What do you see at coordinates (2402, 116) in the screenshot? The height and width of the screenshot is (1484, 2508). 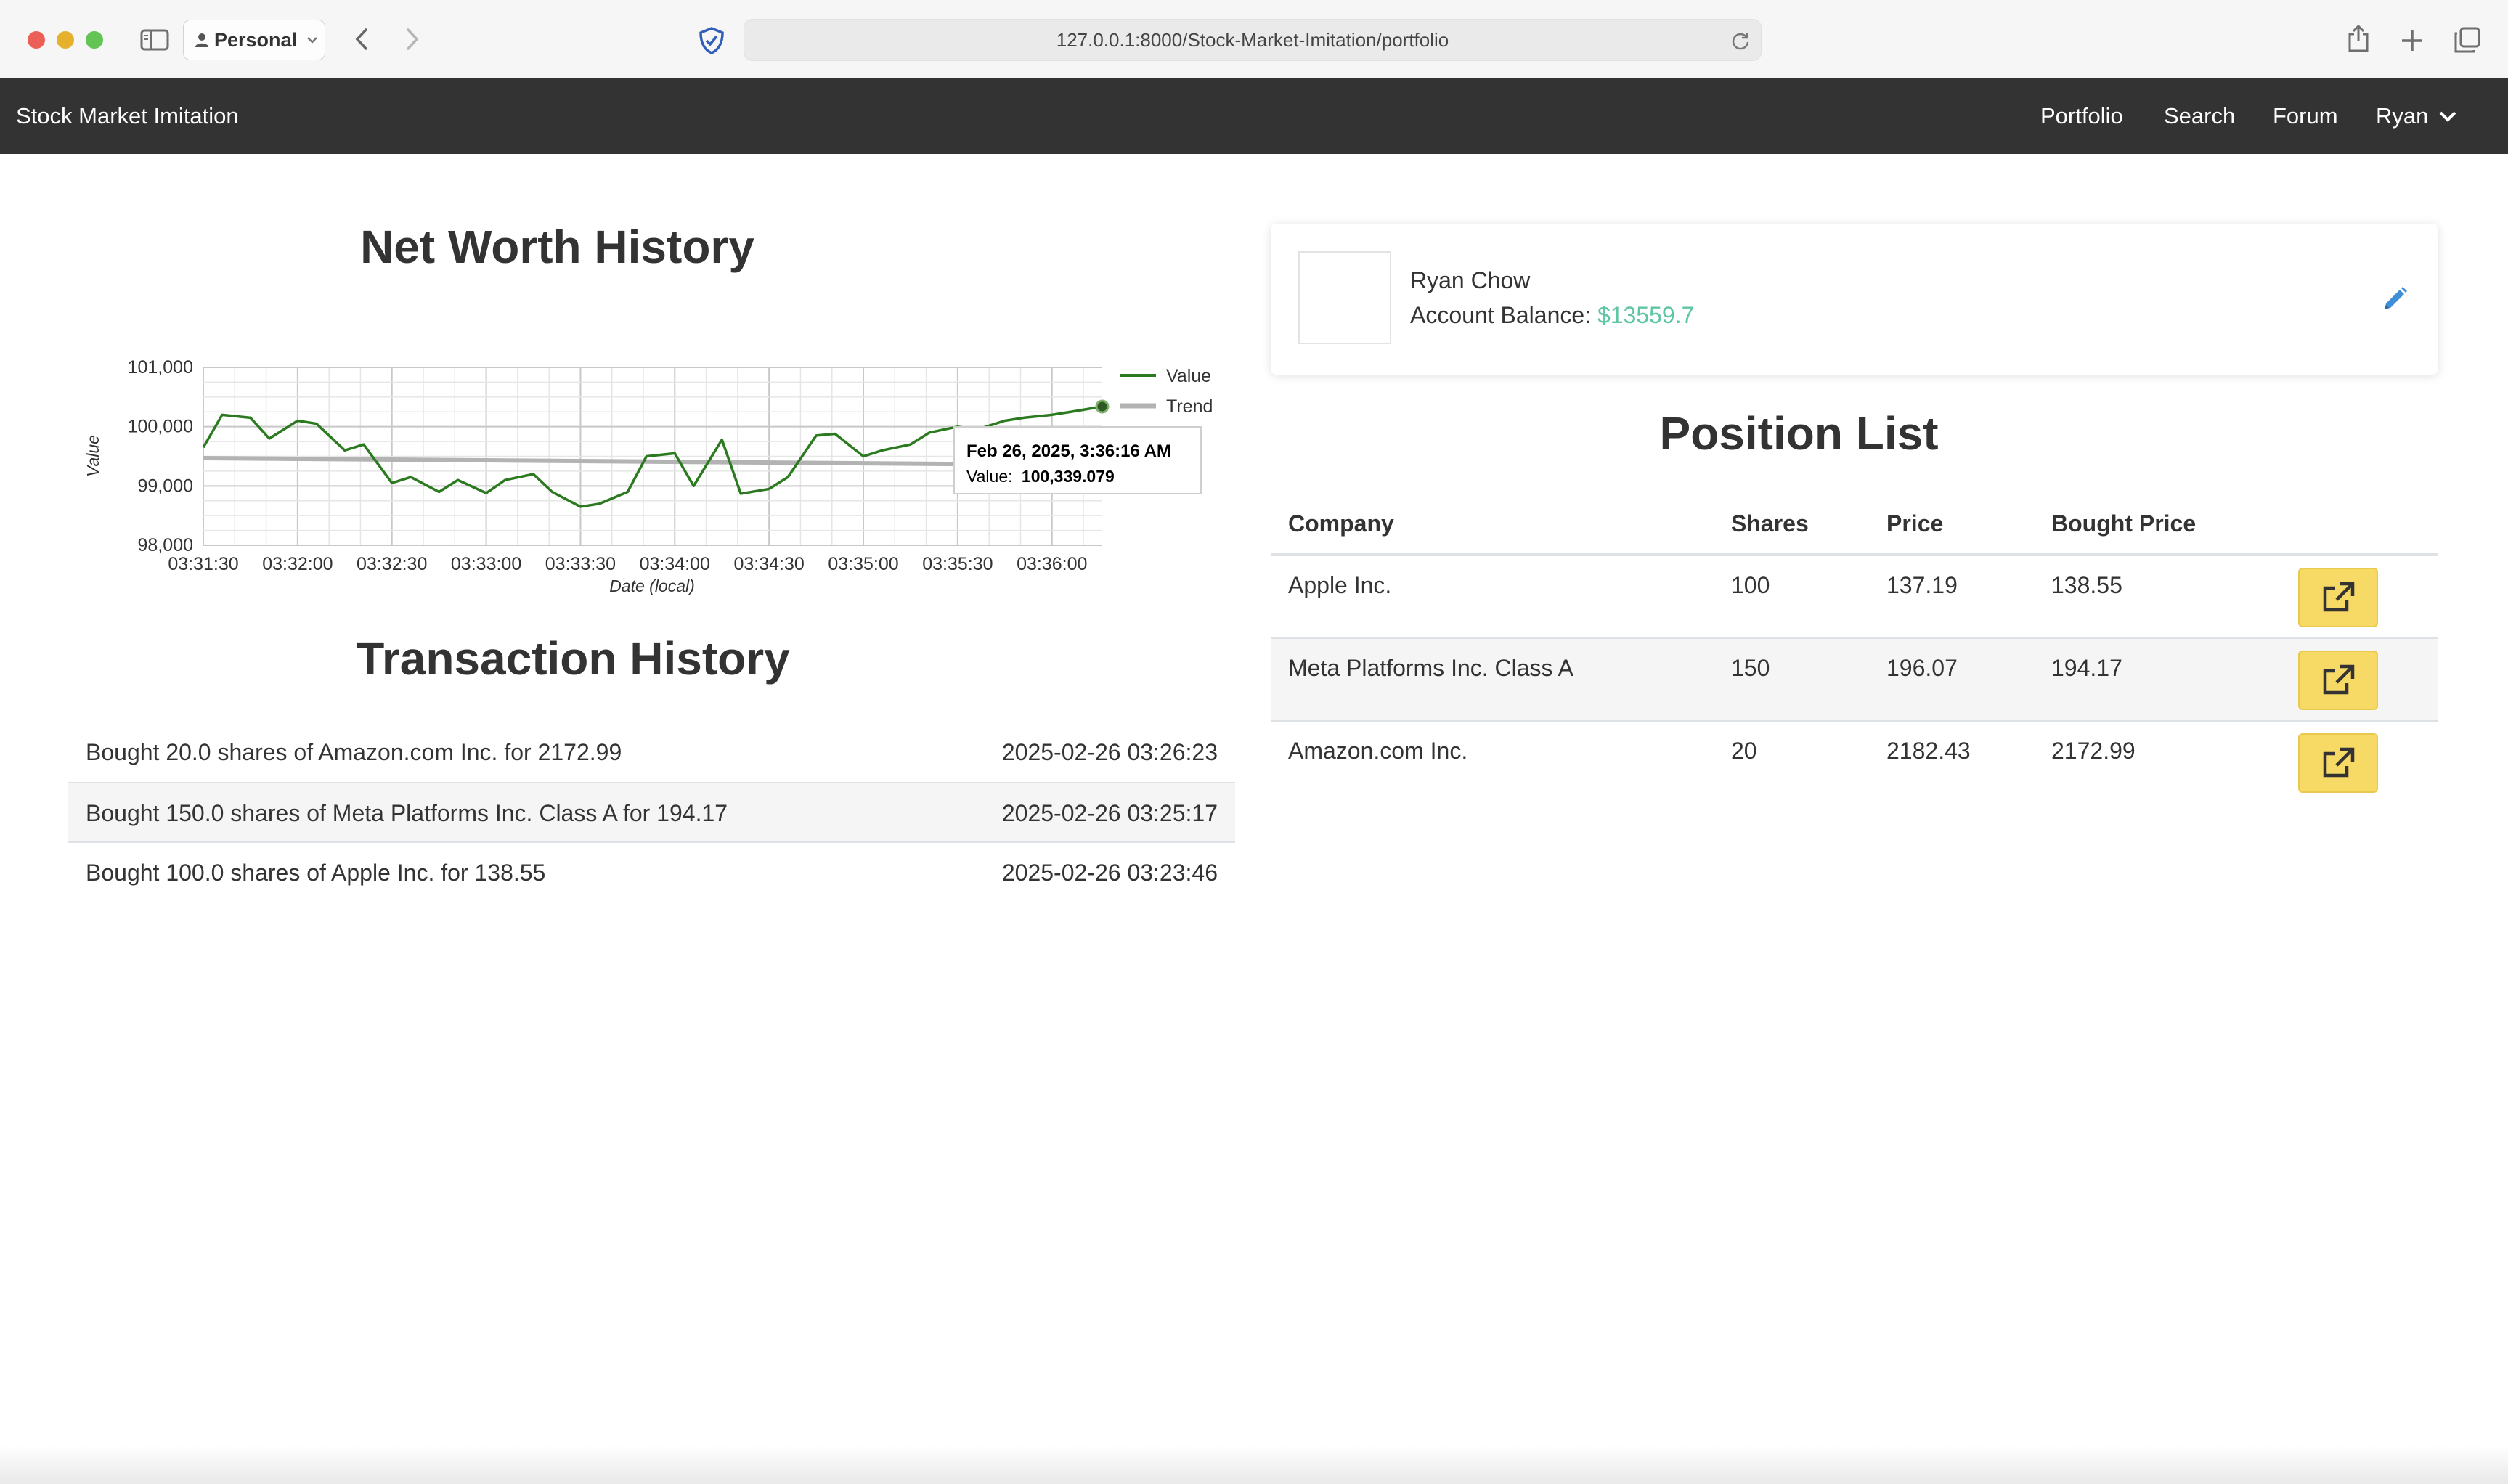 I see `user-menu-label: Ryan` at bounding box center [2402, 116].